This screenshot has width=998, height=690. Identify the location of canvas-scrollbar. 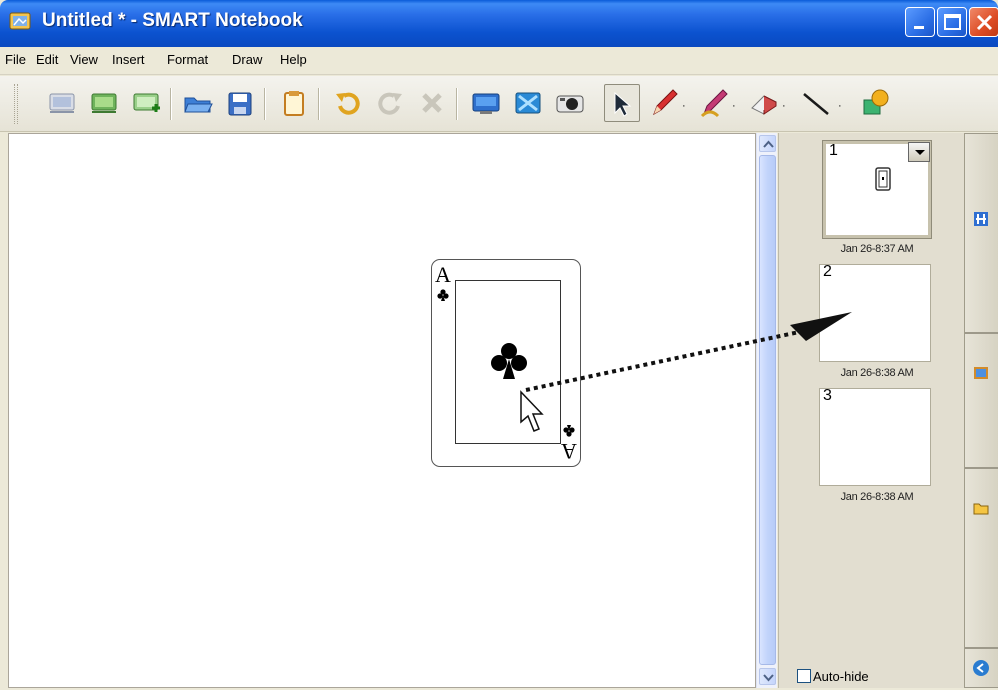
(766, 410).